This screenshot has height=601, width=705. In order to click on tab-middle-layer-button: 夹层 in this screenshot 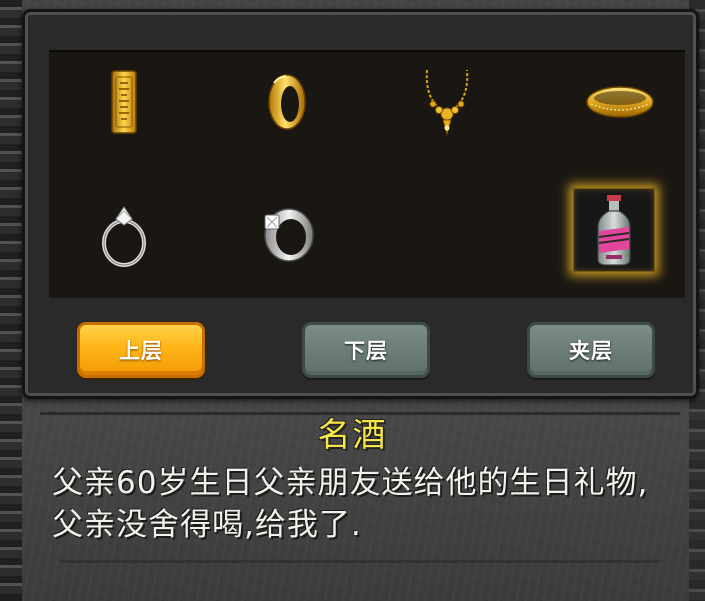, I will do `click(591, 350)`.